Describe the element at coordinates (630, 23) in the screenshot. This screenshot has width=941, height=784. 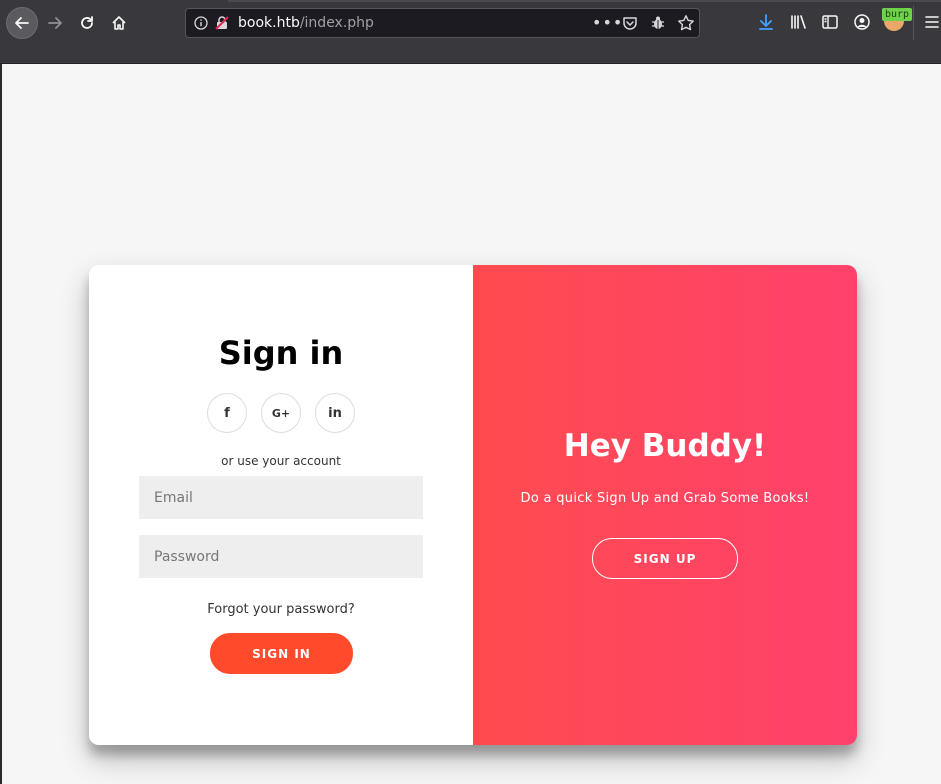
I see `pocket-icon` at that location.